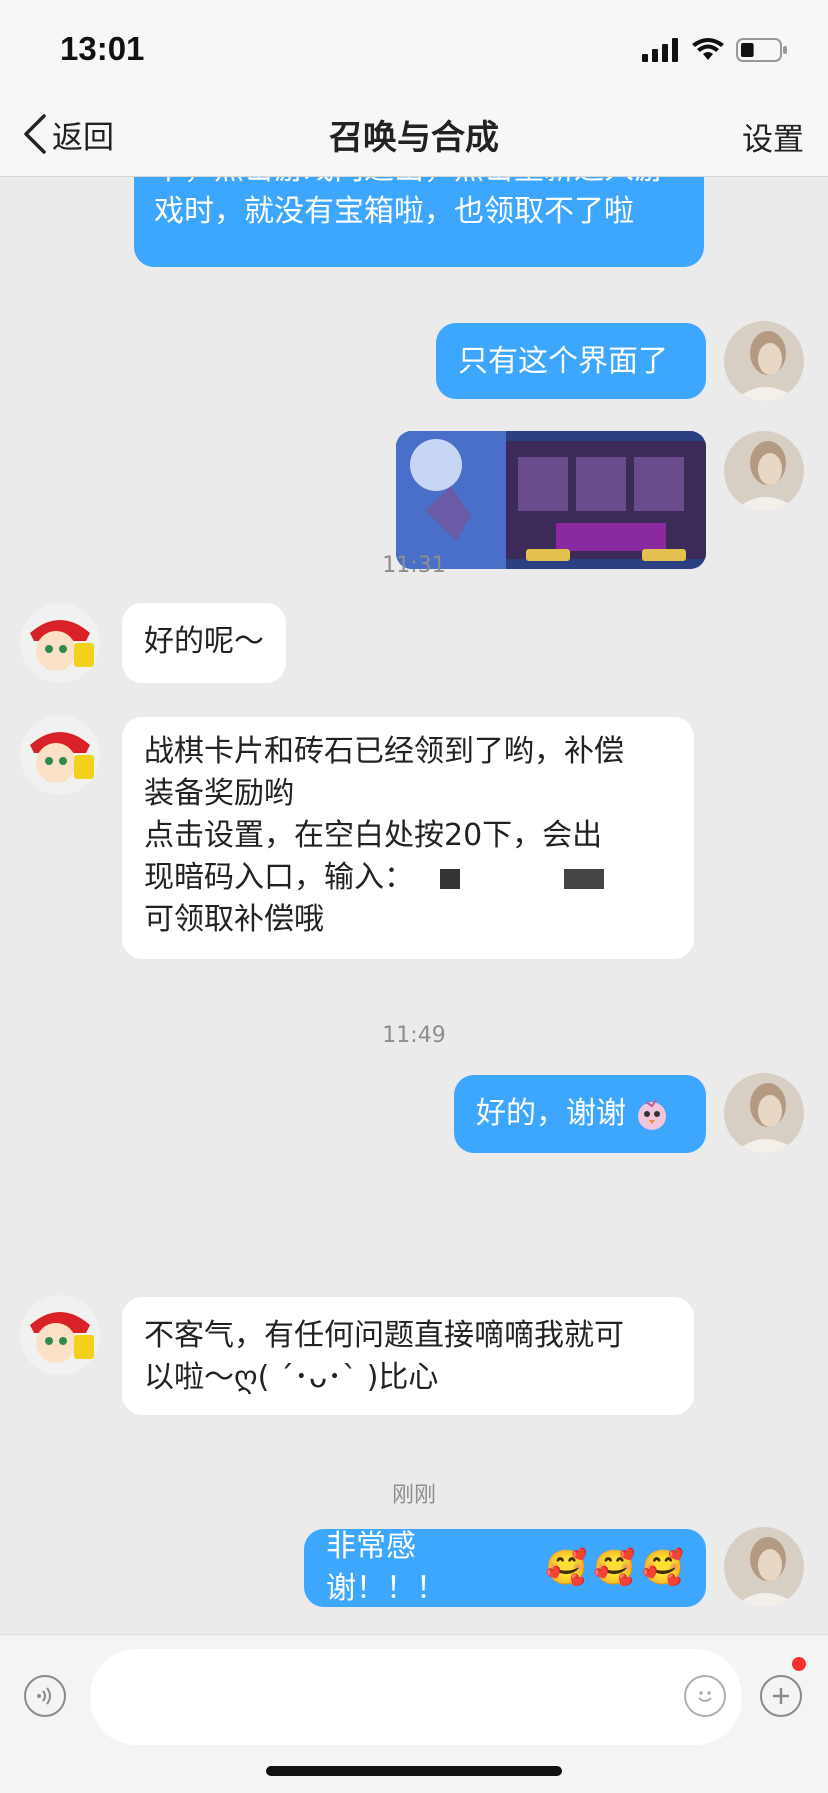  I want to click on message-bubble: 好的呢～, so click(204, 643).